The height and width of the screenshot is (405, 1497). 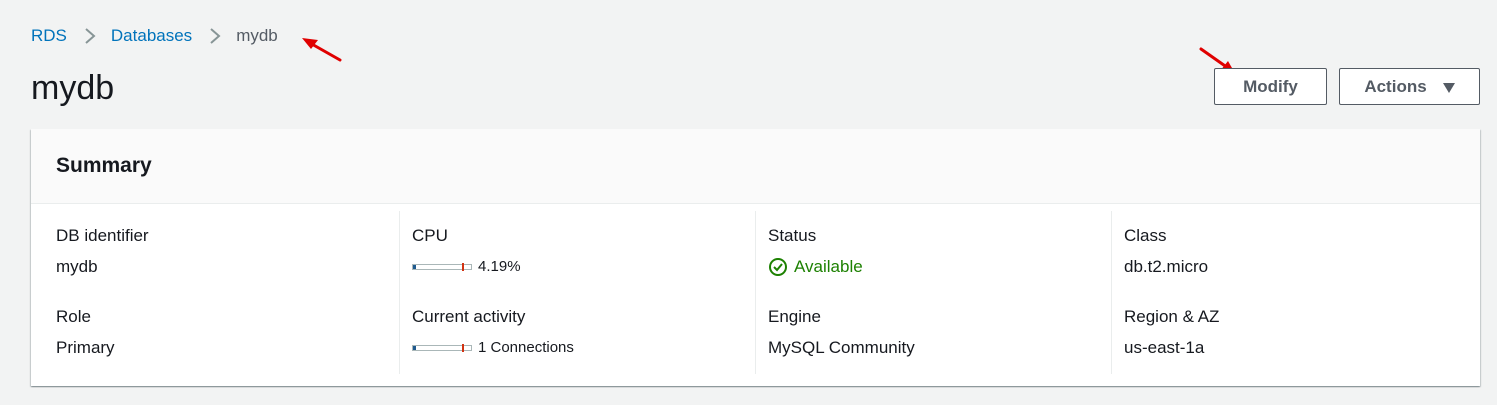 What do you see at coordinates (469, 316) in the screenshot?
I see `current-activity-label: Current activity` at bounding box center [469, 316].